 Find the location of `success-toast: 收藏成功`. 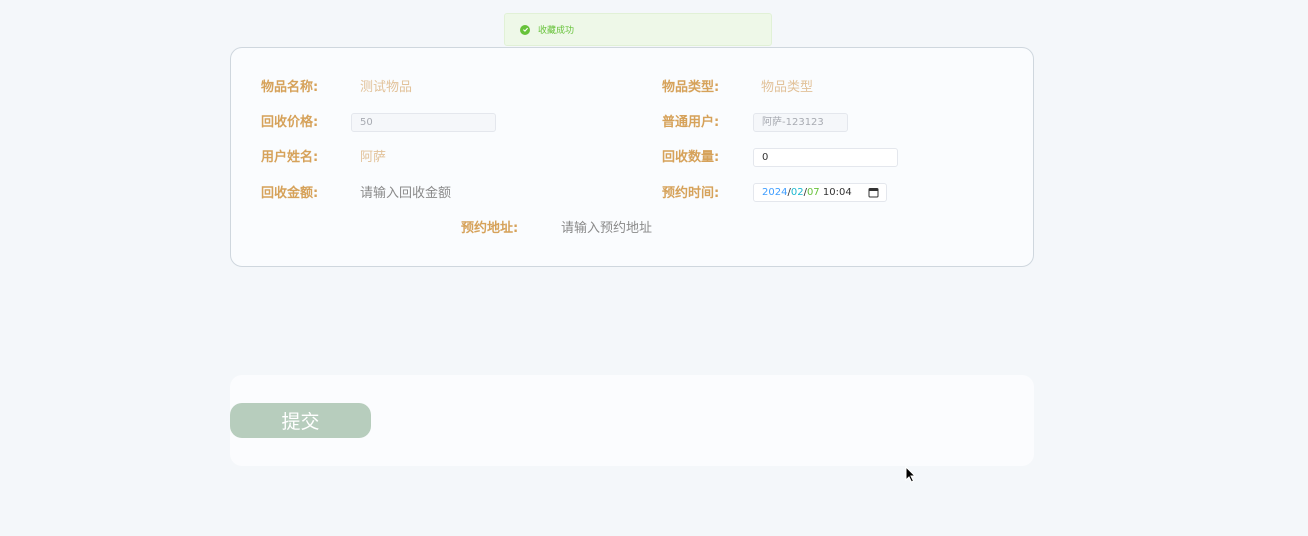

success-toast: 收藏成功 is located at coordinates (638, 29).